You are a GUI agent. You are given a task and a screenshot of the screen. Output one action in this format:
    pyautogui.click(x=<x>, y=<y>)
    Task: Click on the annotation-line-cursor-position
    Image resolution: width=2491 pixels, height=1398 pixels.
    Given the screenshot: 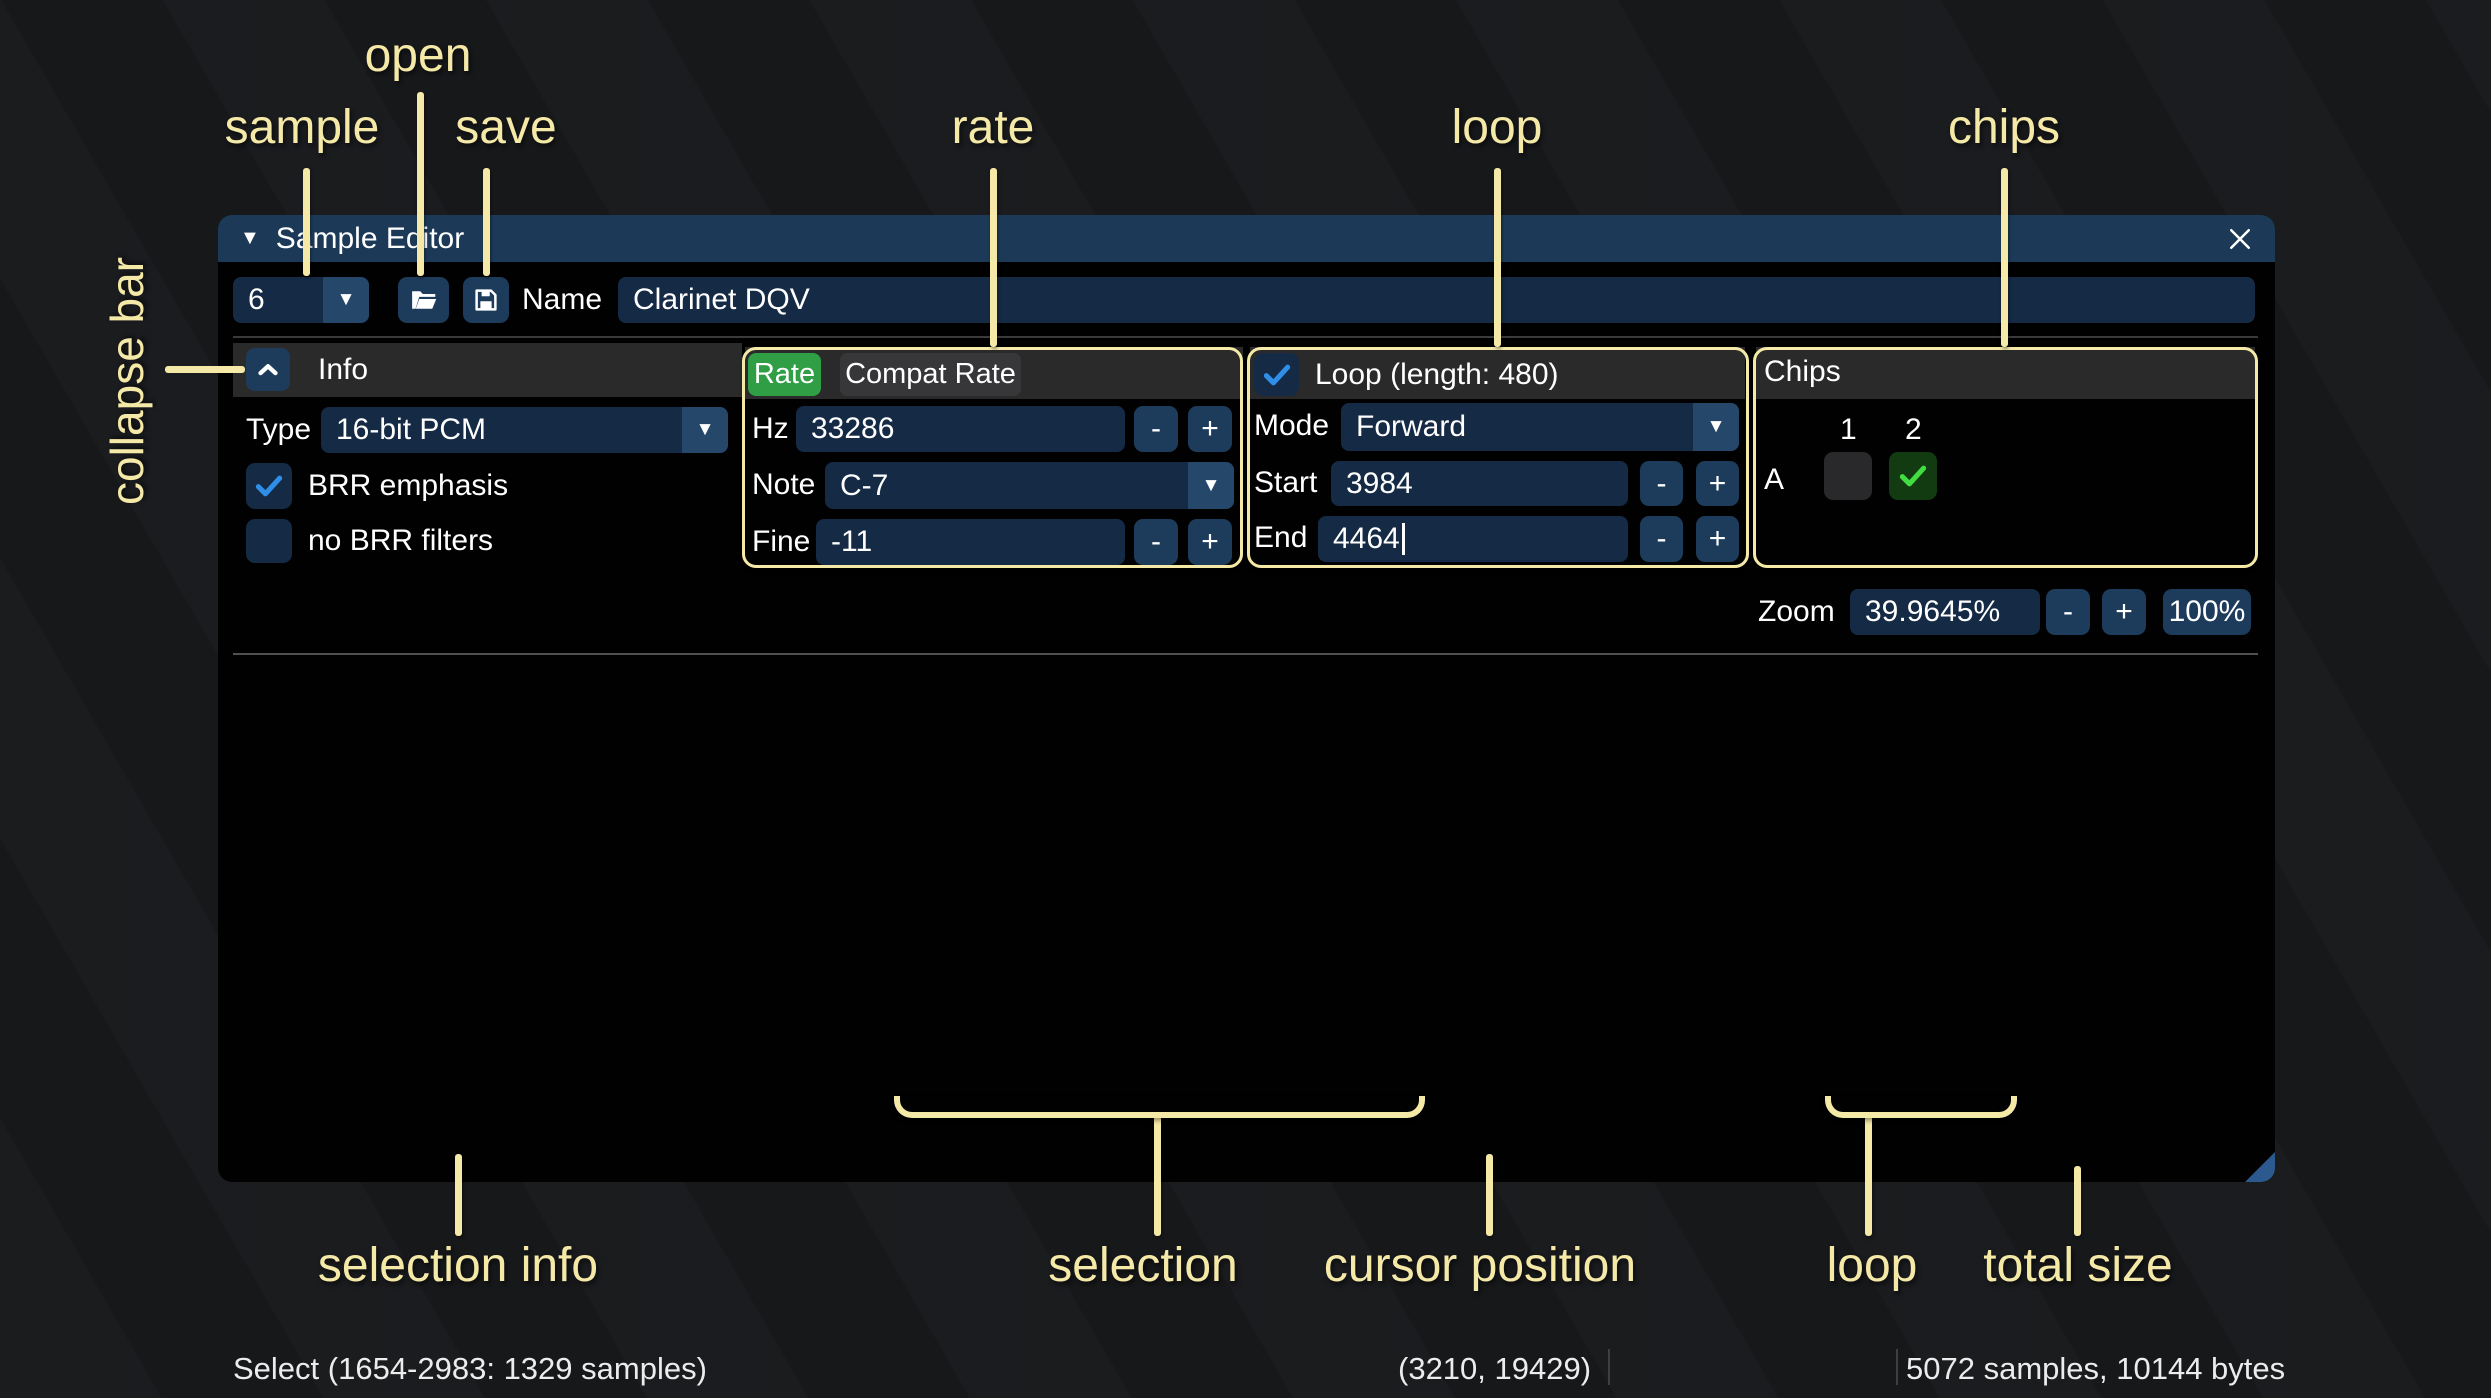 What is the action you would take?
    pyautogui.click(x=1489, y=1195)
    